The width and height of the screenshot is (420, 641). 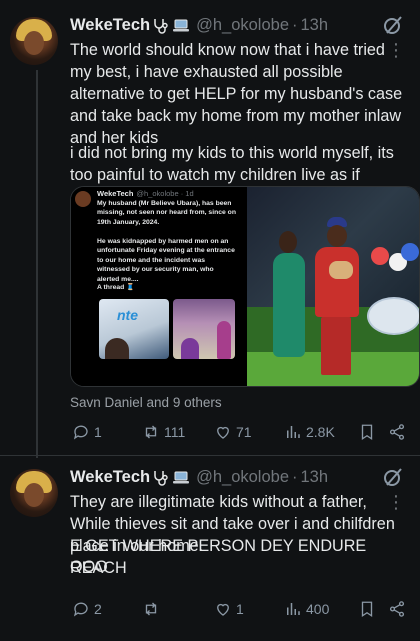 I want to click on like-count: 71, so click(x=244, y=432).